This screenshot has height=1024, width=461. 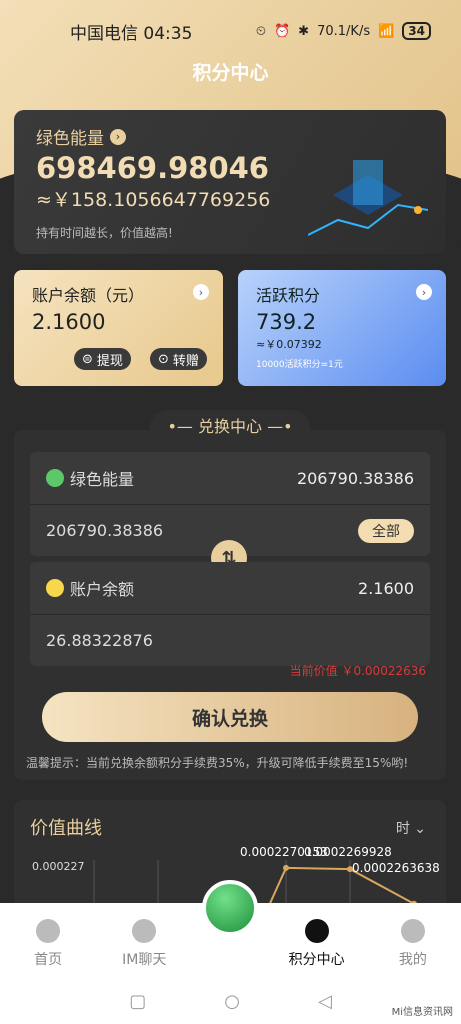 What do you see at coordinates (325, 1001) in the screenshot?
I see `back-icon: ◁` at bounding box center [325, 1001].